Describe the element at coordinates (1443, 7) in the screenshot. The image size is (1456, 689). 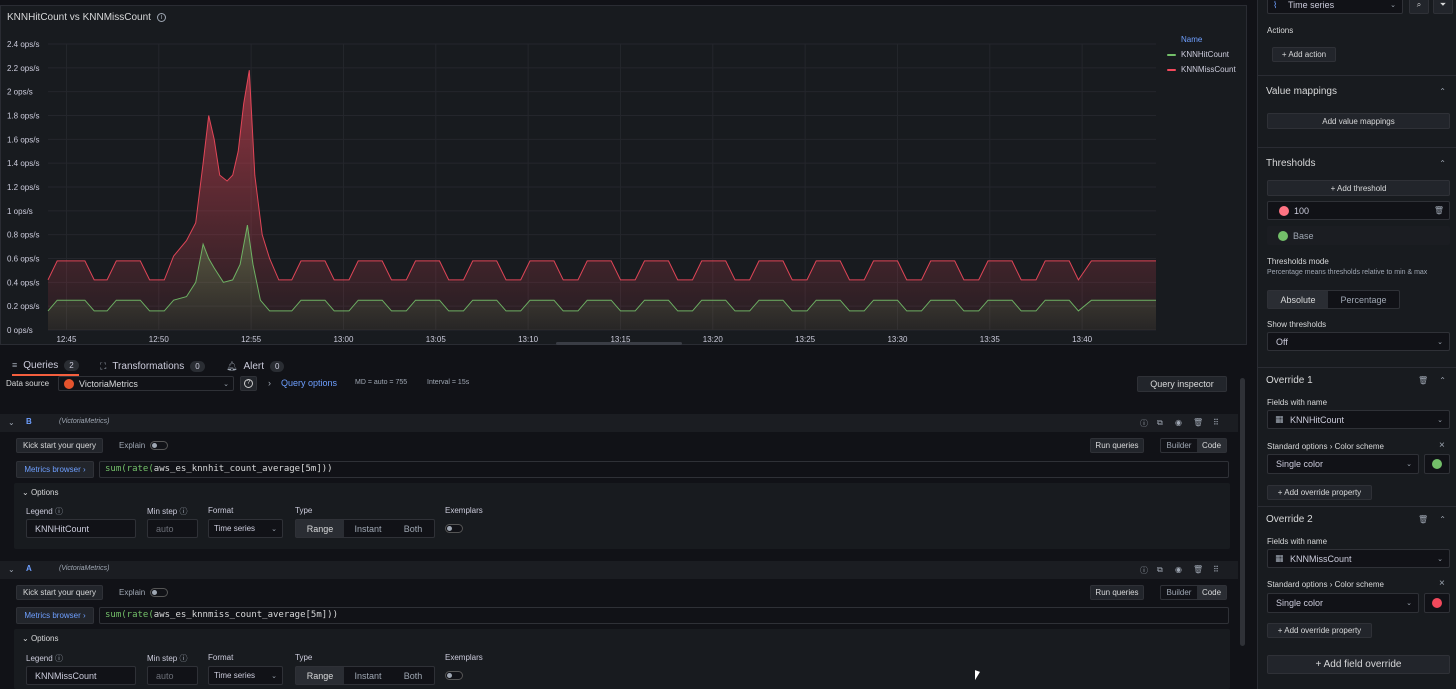
I see `filter-button: ⏷` at that location.